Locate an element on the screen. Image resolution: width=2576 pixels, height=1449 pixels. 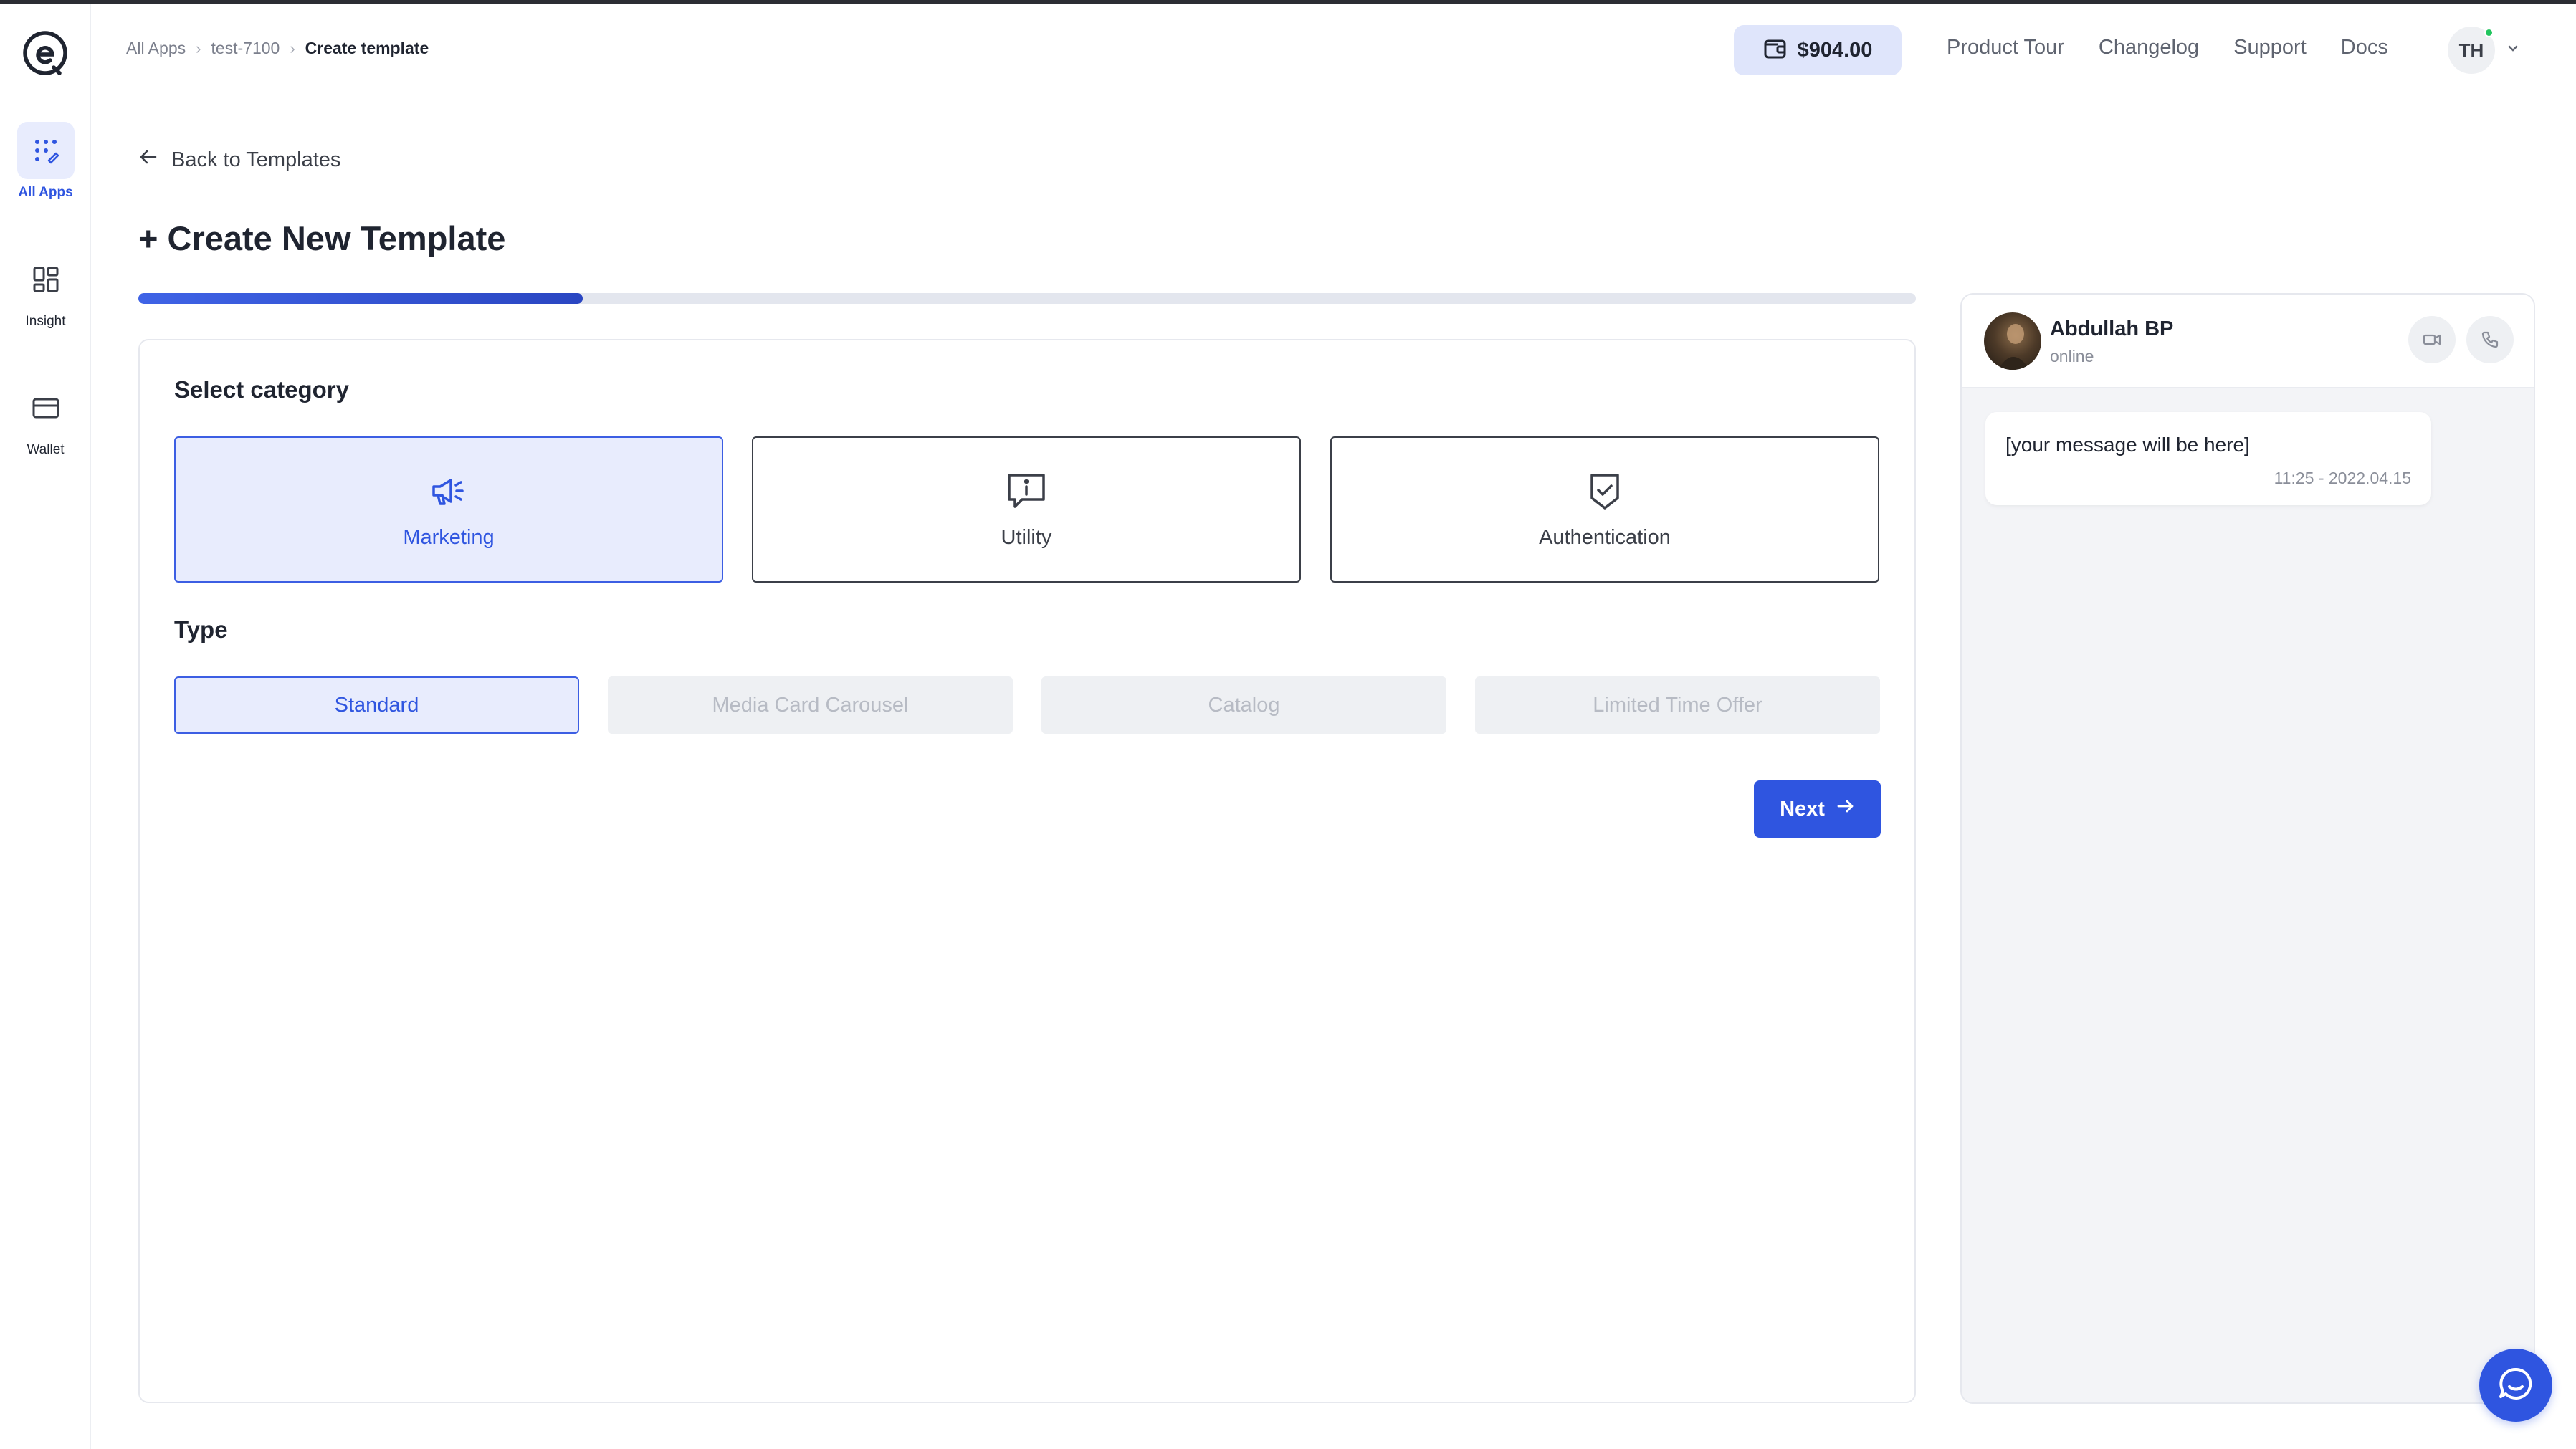
sidebar-item-label: All Apps is located at coordinates (45, 193).